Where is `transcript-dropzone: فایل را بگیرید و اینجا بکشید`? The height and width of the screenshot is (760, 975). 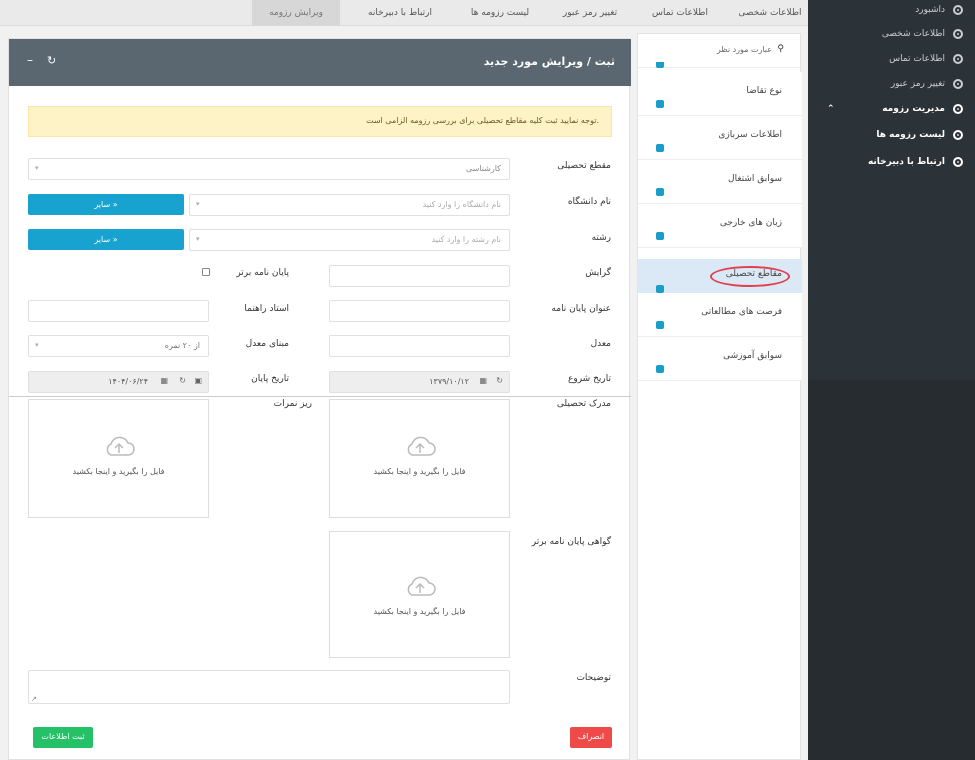
transcript-dropzone: فایل را بگیرید و اینجا بکشید is located at coordinates (118, 458).